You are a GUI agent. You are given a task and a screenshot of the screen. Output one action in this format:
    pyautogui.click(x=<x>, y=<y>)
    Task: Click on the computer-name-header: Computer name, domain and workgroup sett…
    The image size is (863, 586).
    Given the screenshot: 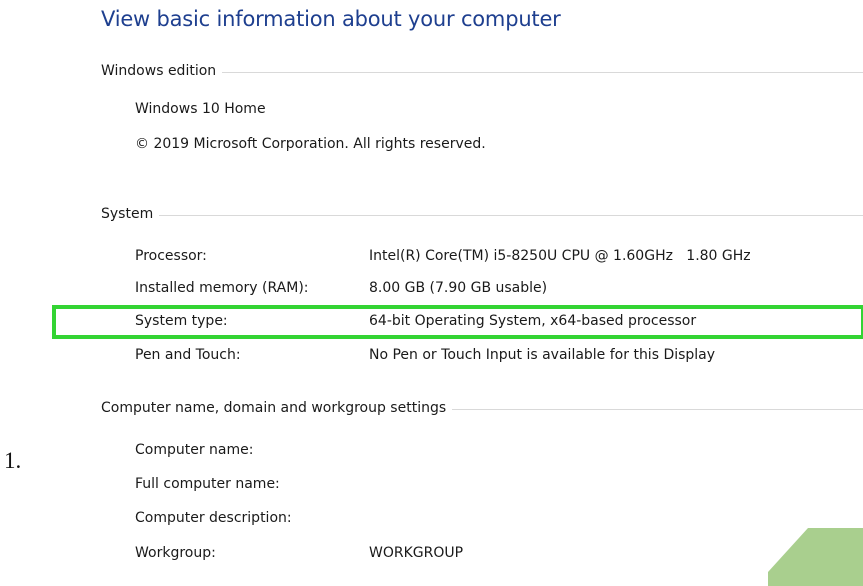 What is the action you would take?
    pyautogui.click(x=482, y=408)
    